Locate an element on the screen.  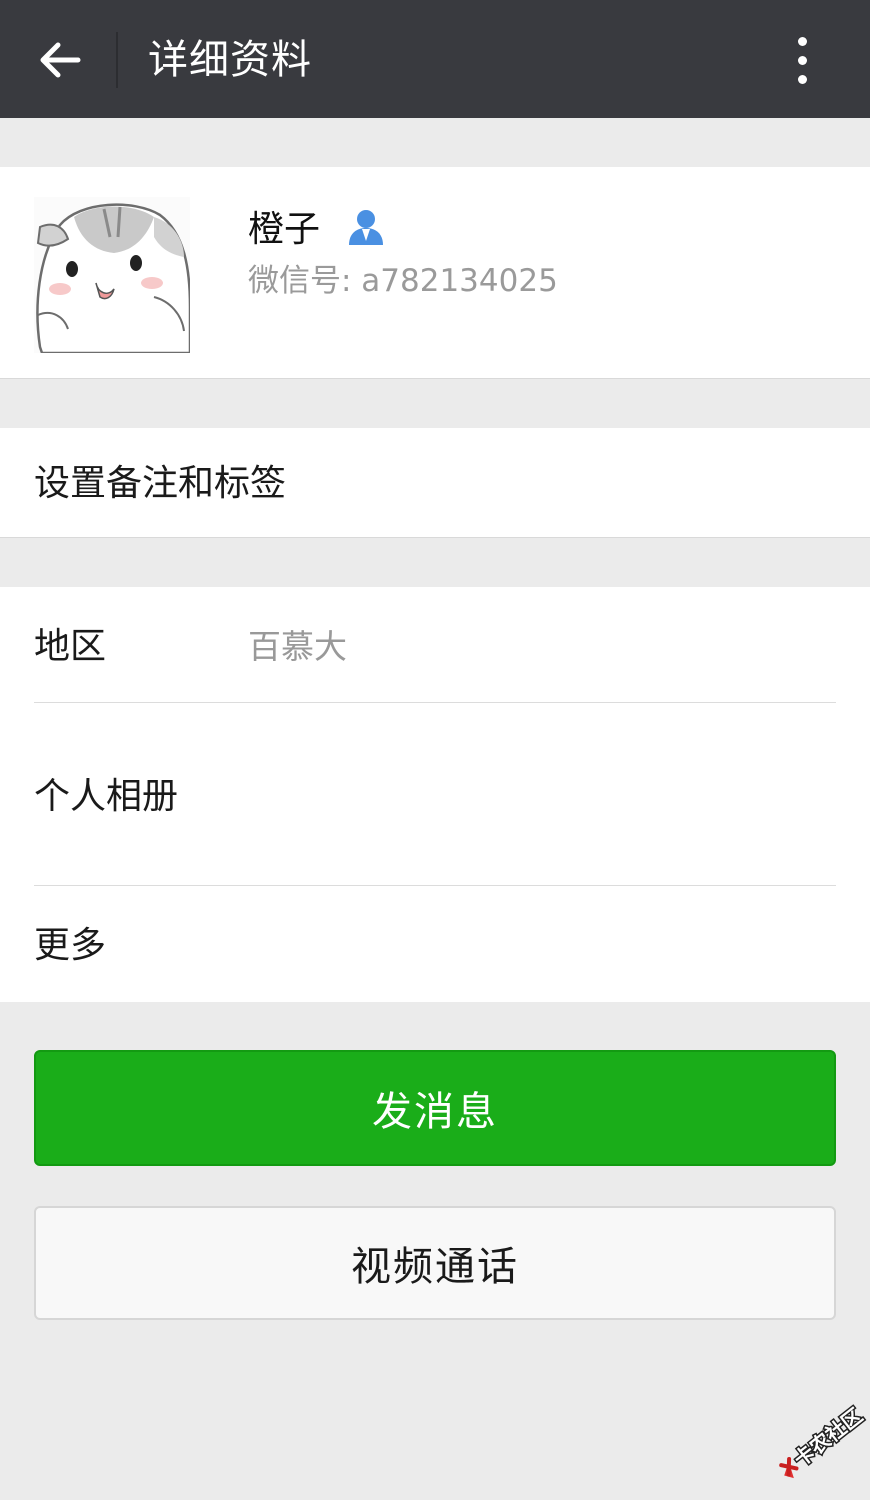
avatar is located at coordinates (112, 275).